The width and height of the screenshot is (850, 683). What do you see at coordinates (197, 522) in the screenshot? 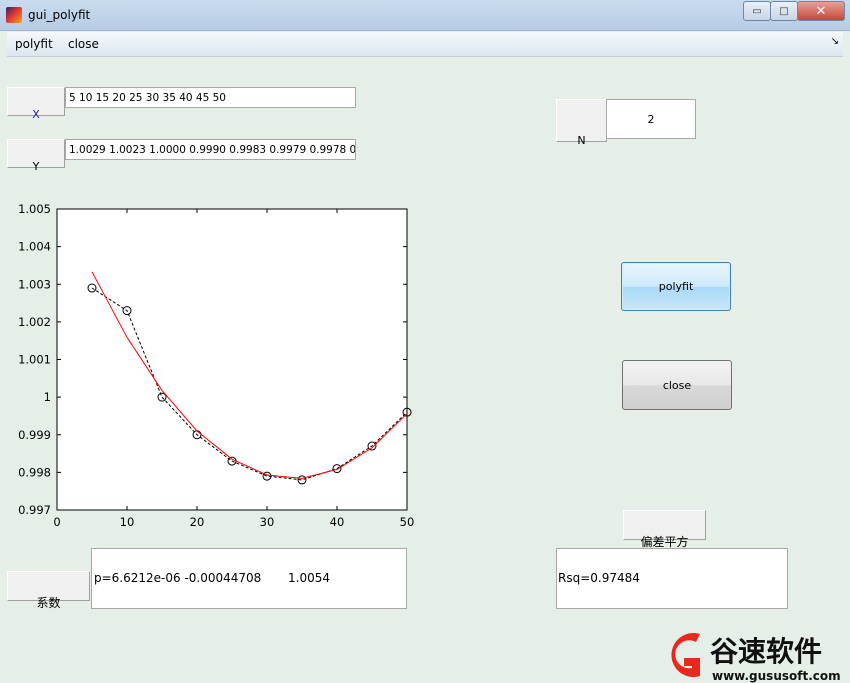
I see `x-tick-label: 20` at bounding box center [197, 522].